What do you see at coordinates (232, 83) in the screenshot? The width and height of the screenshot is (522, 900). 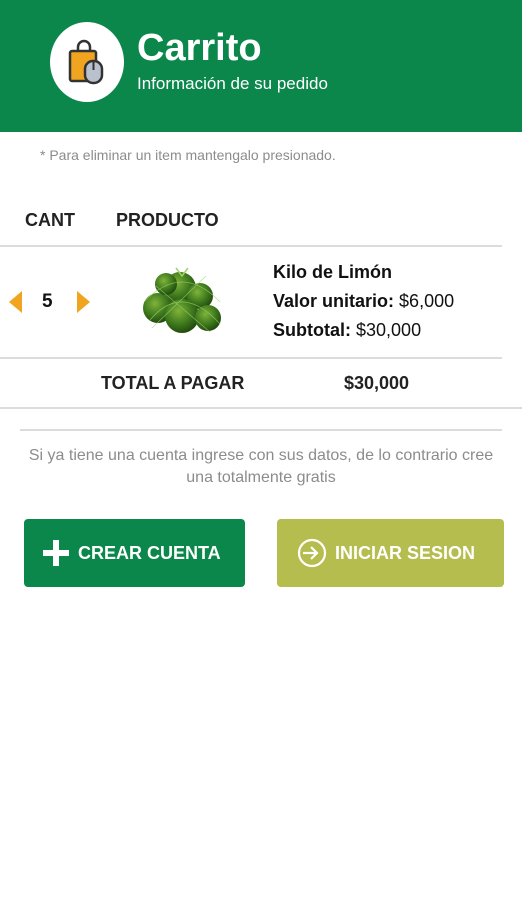 I see `page-subtitle: Información de su pedido` at bounding box center [232, 83].